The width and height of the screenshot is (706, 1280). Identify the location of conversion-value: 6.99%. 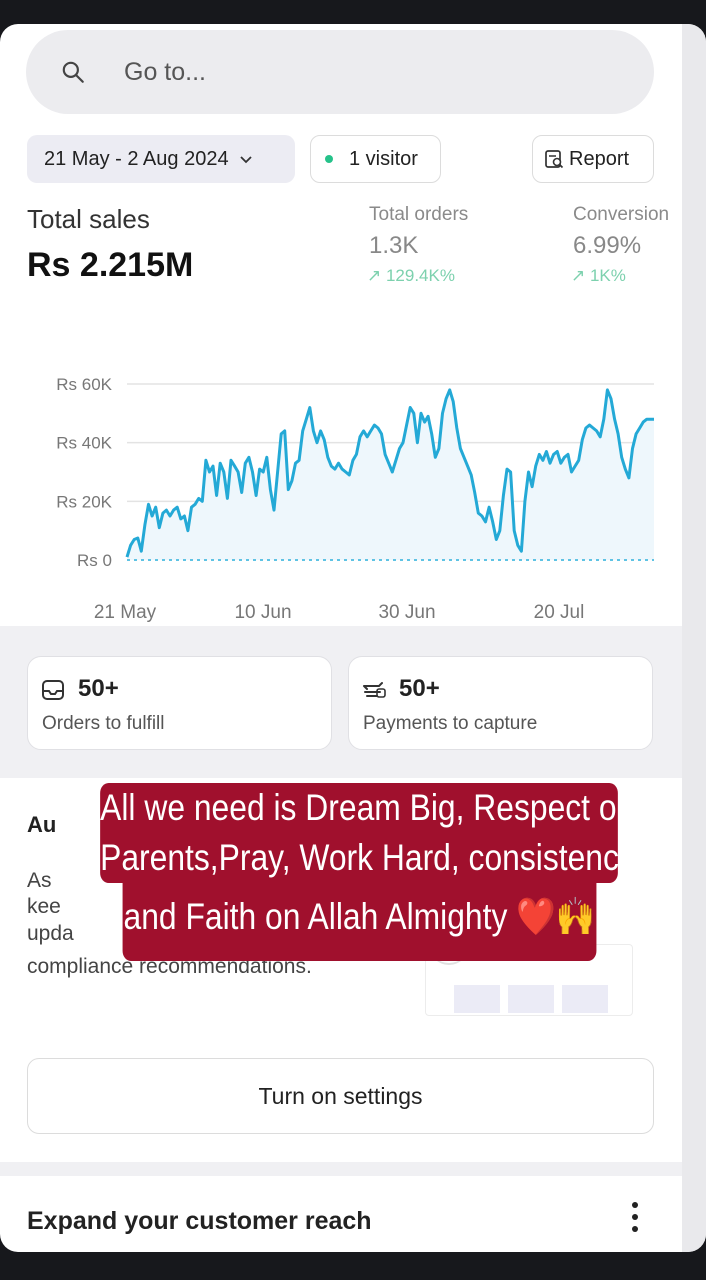
(607, 245).